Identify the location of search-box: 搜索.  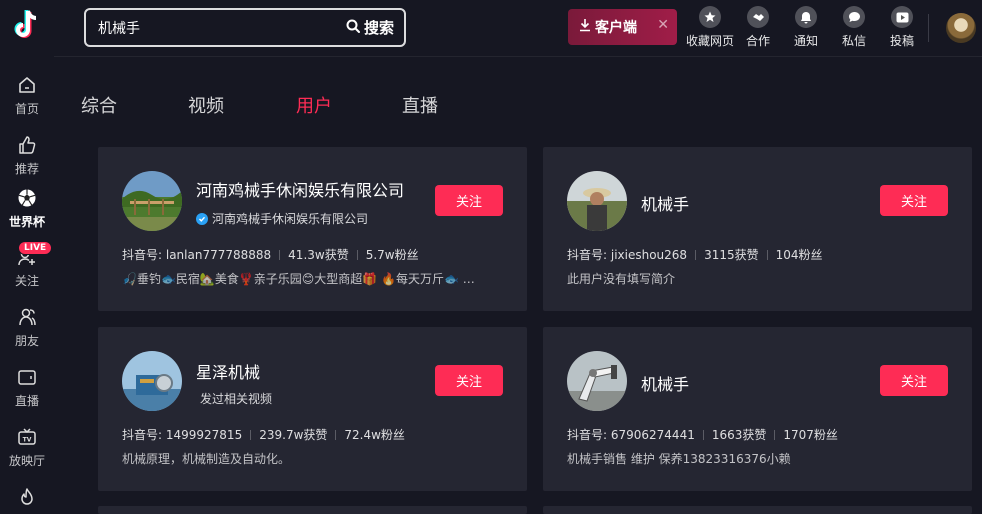
(245, 27).